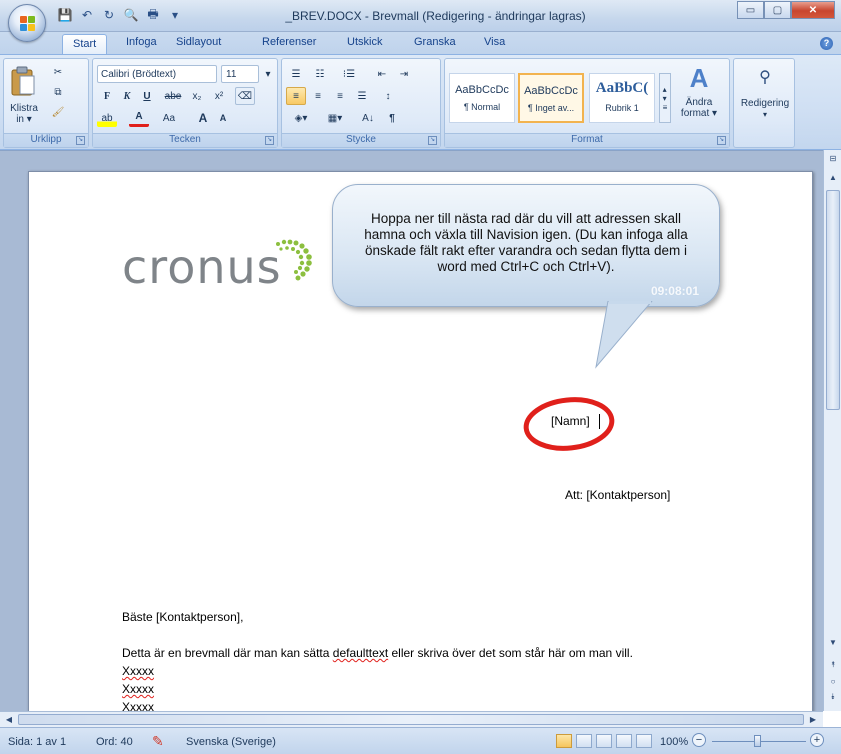  Describe the element at coordinates (85, 44) in the screenshot. I see `tab-start: Start` at that location.